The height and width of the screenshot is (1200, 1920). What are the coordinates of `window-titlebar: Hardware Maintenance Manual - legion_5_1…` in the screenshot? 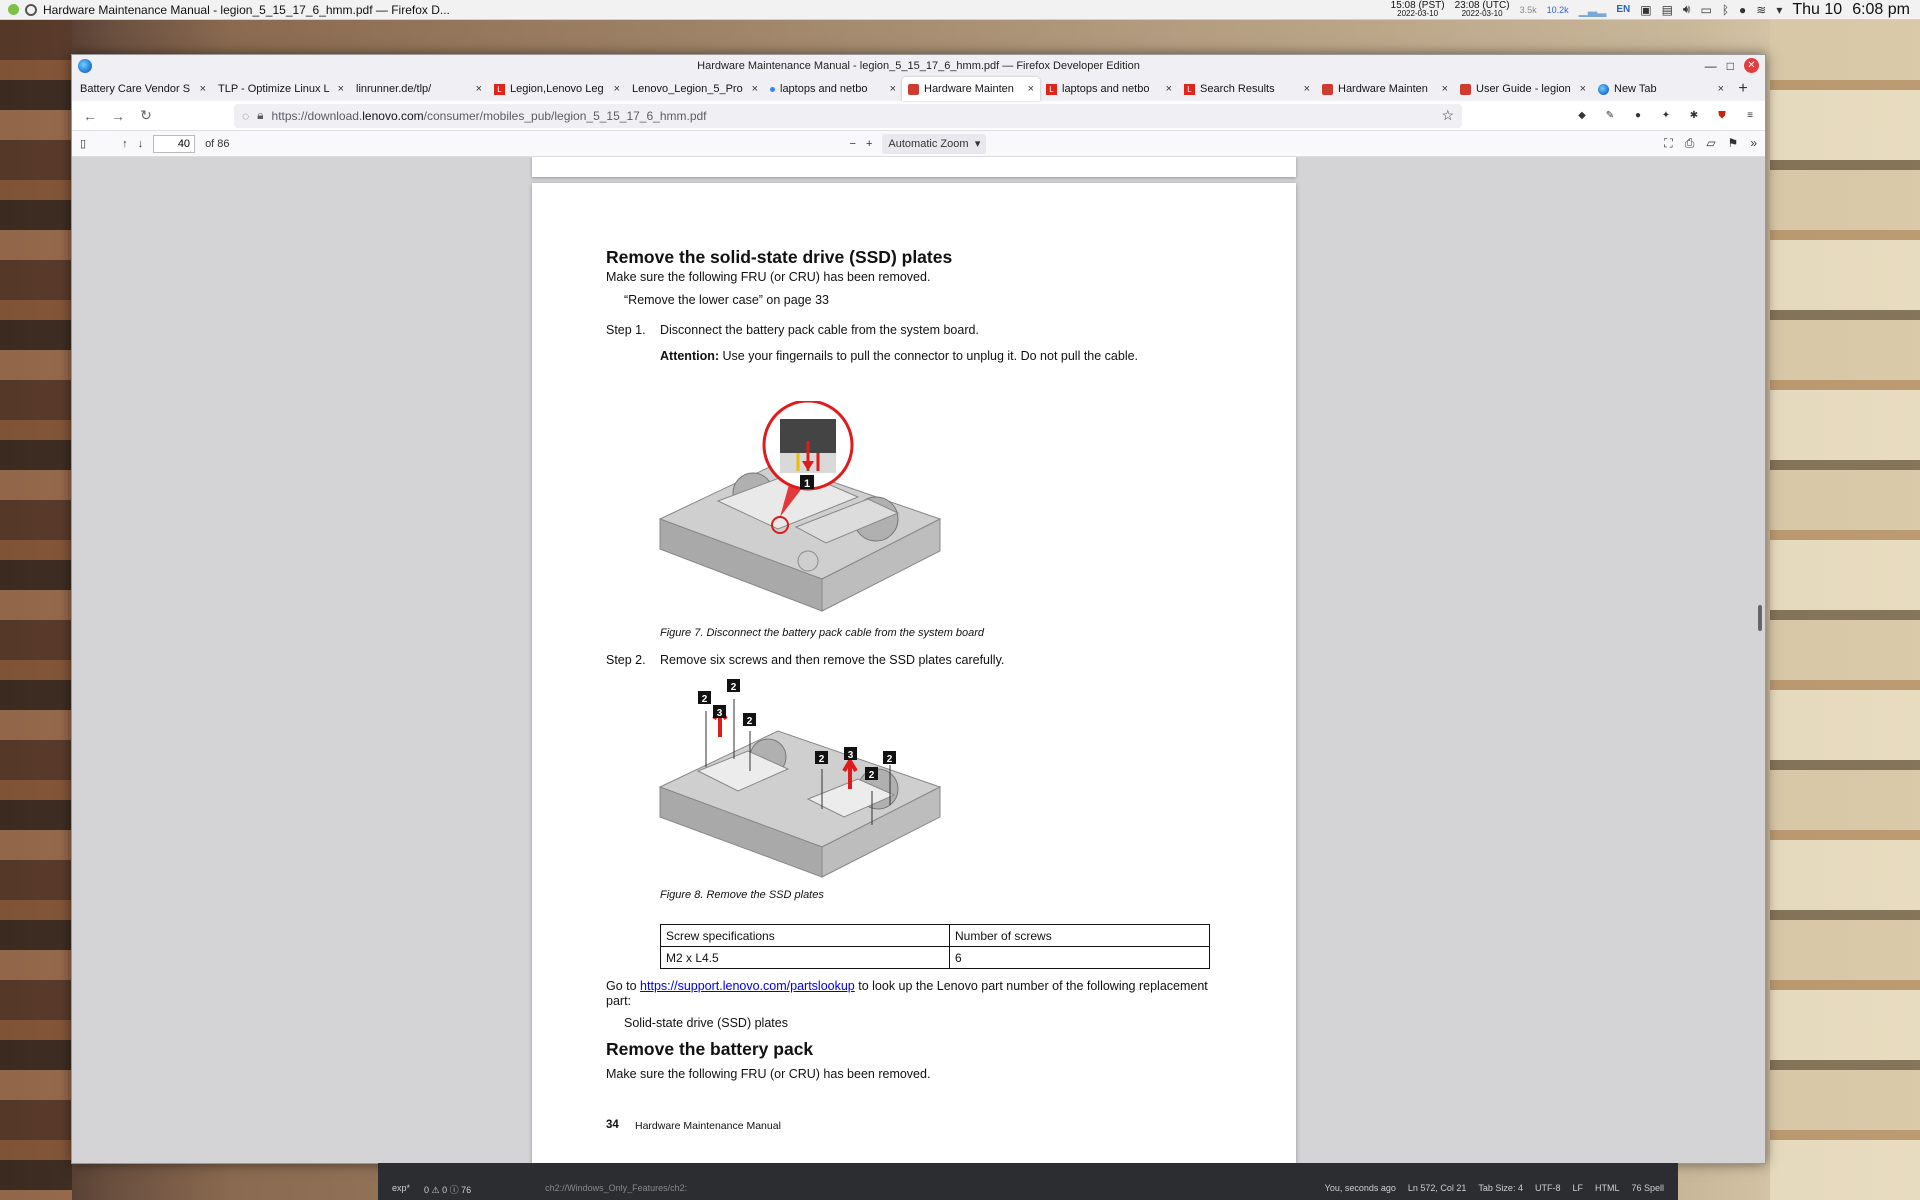 It's located at (918, 66).